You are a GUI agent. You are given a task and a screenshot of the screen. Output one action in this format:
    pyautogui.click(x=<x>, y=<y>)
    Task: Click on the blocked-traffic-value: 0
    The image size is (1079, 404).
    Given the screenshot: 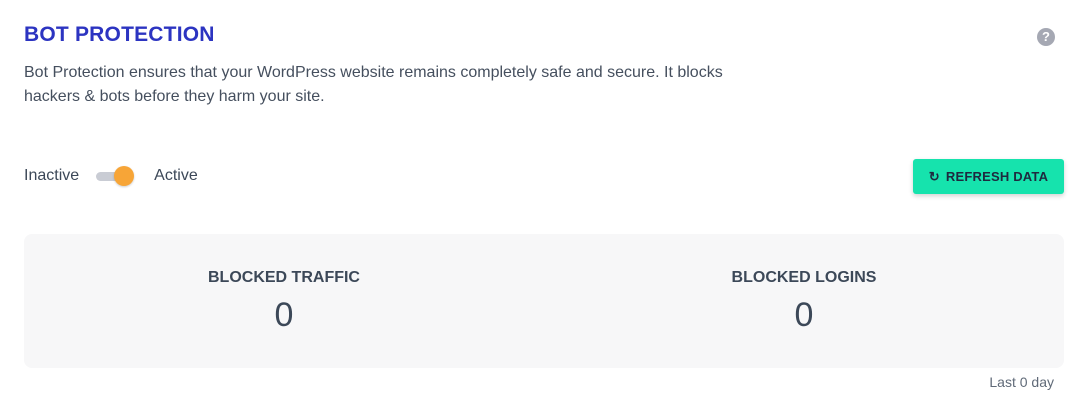 What is the action you would take?
    pyautogui.click(x=284, y=315)
    